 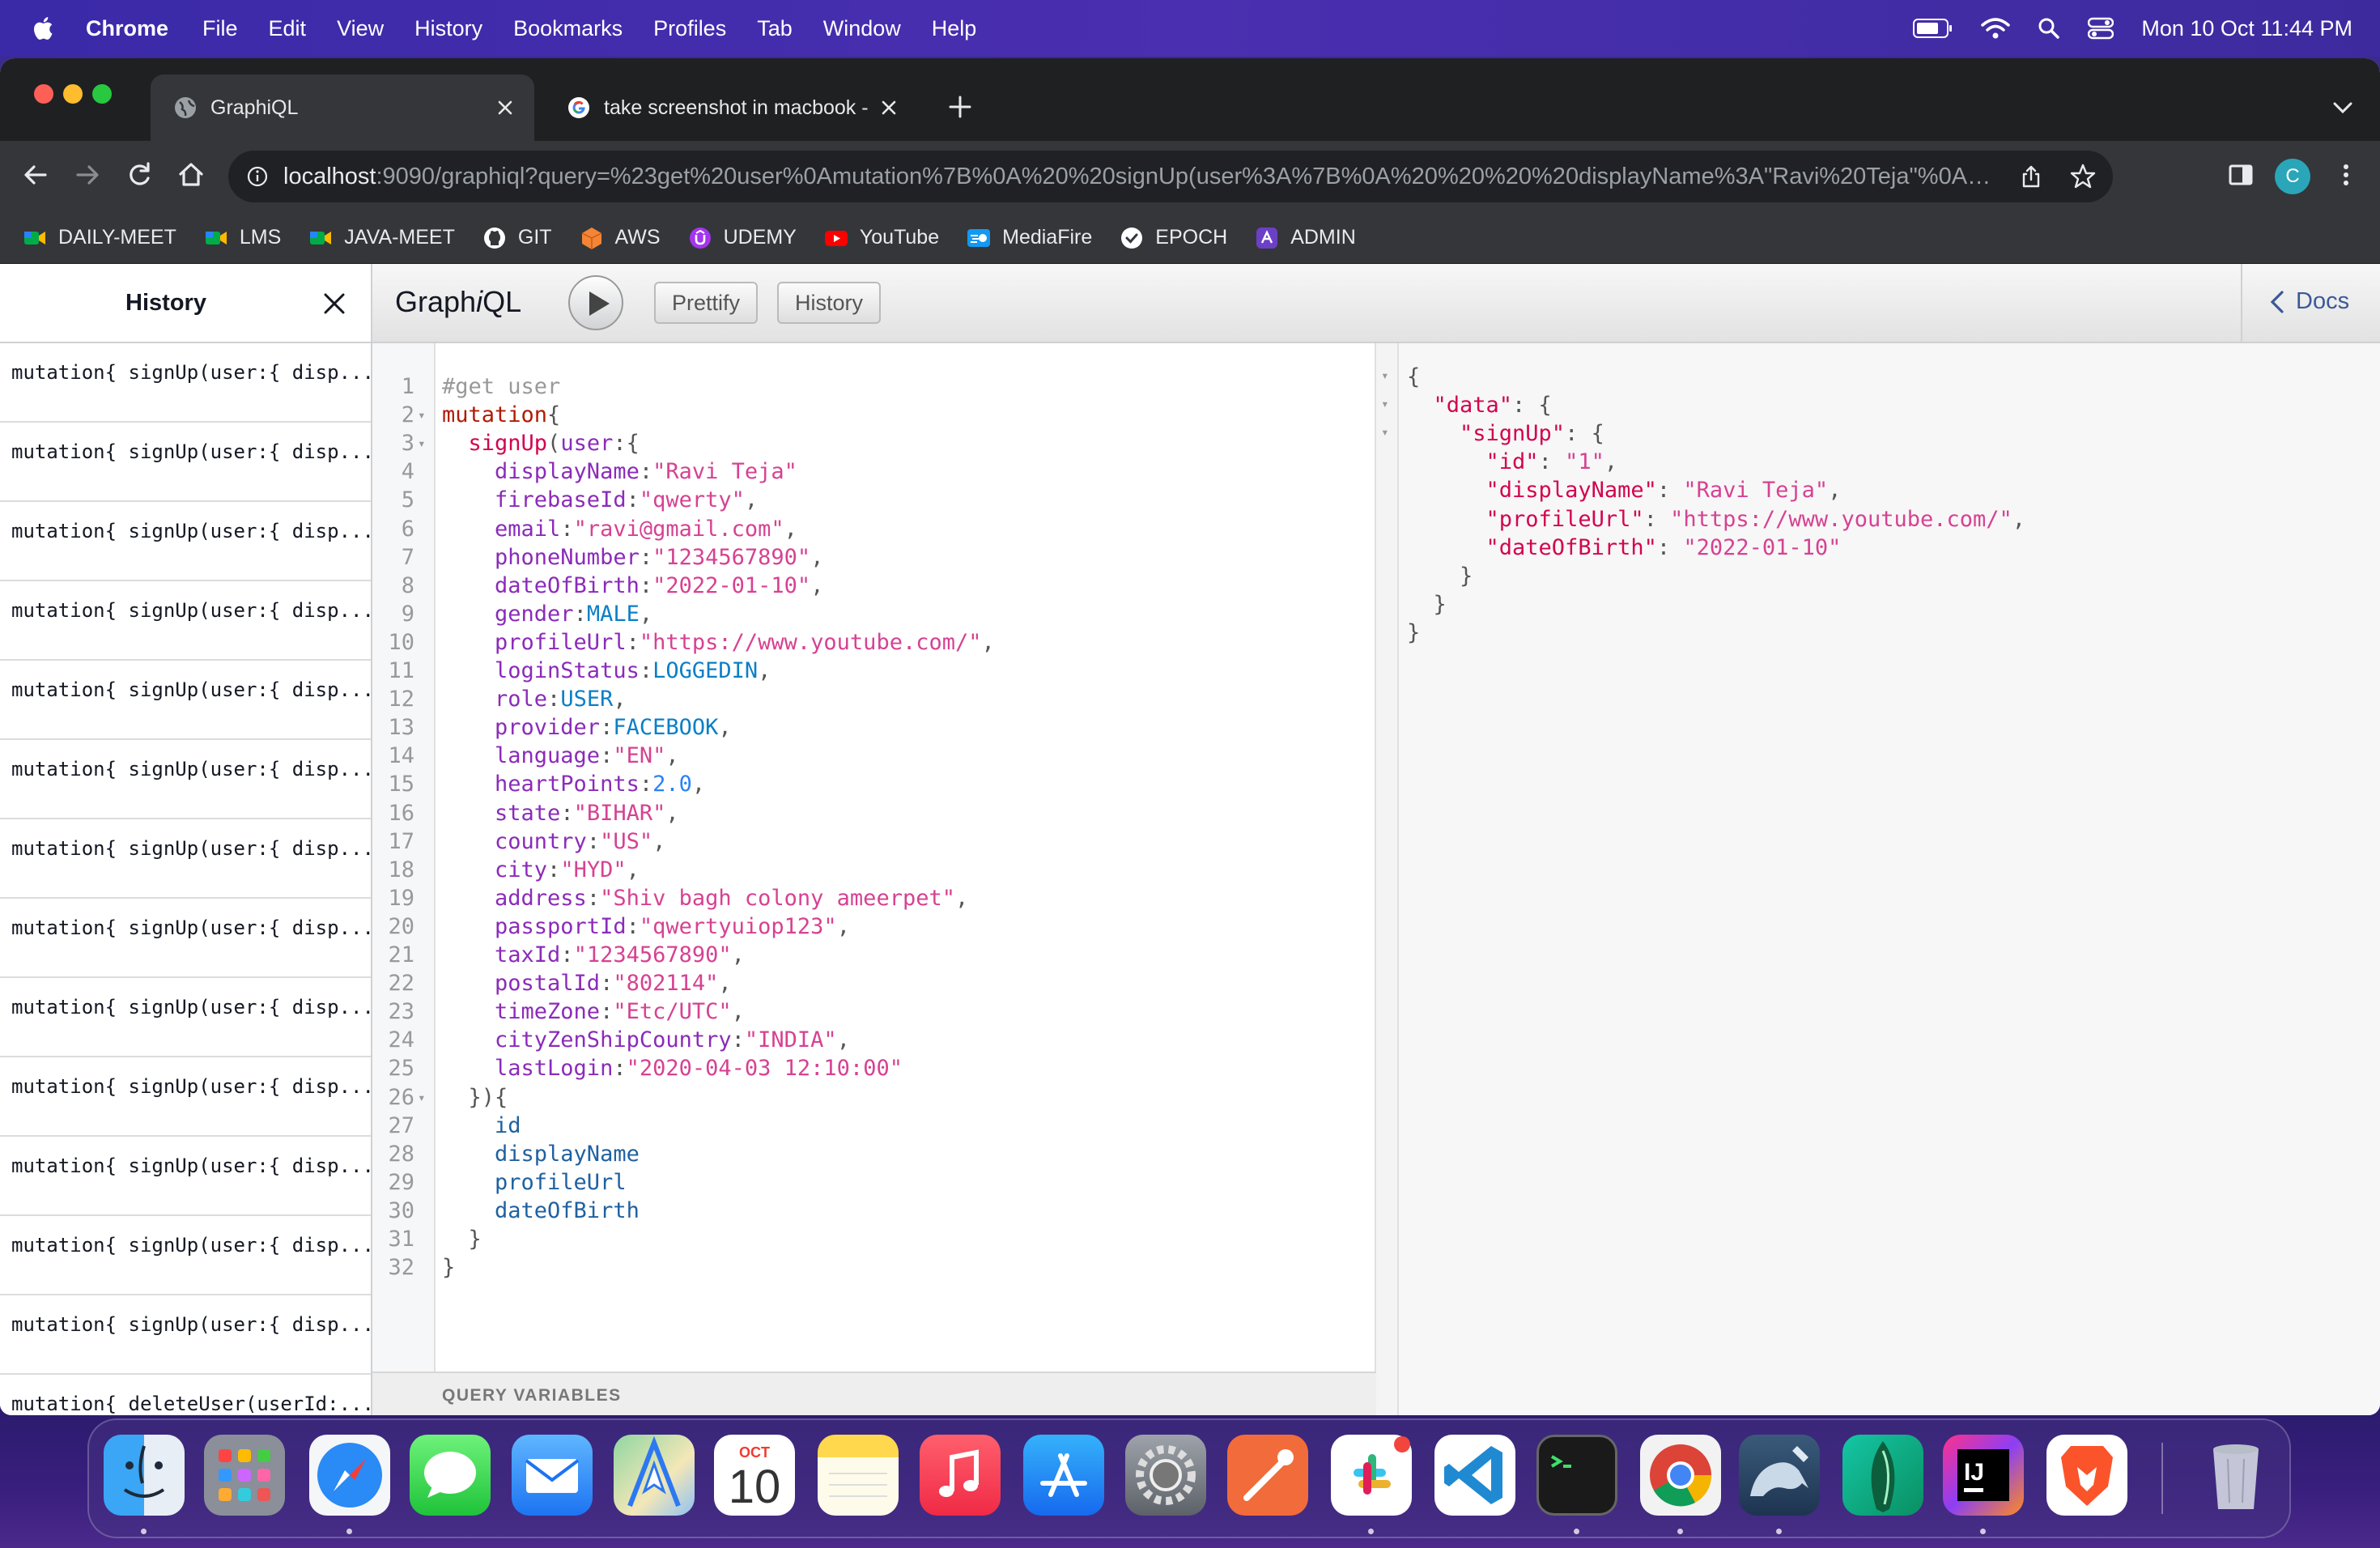 What do you see at coordinates (2031, 176) in the screenshot?
I see `share-icon` at bounding box center [2031, 176].